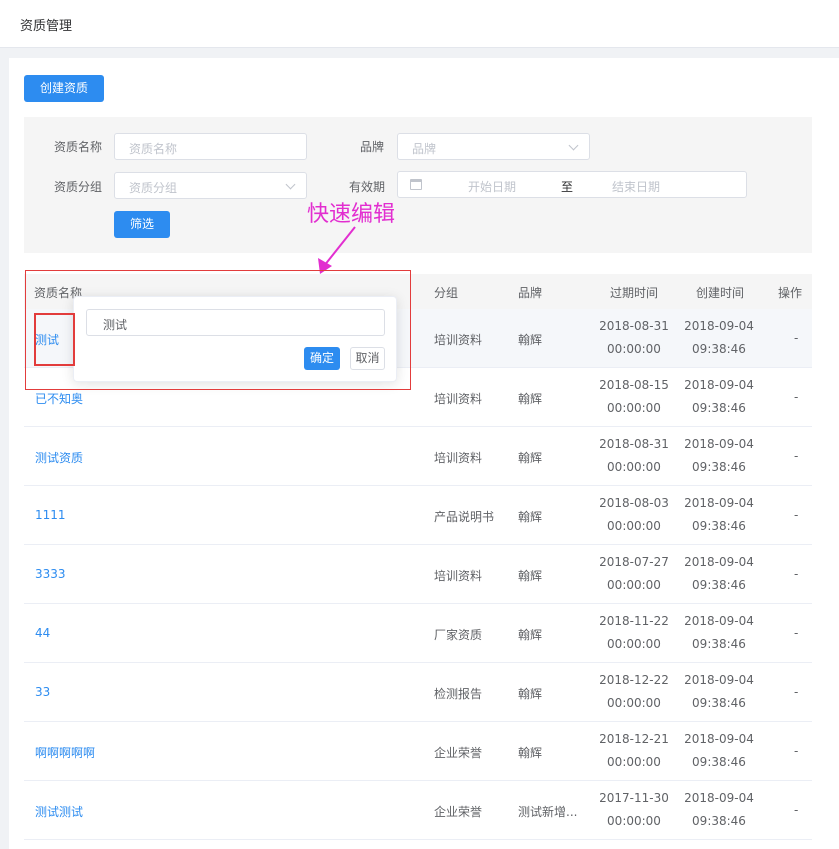 Image resolution: width=839 pixels, height=849 pixels. I want to click on row-name-link: 1111, so click(50, 515).